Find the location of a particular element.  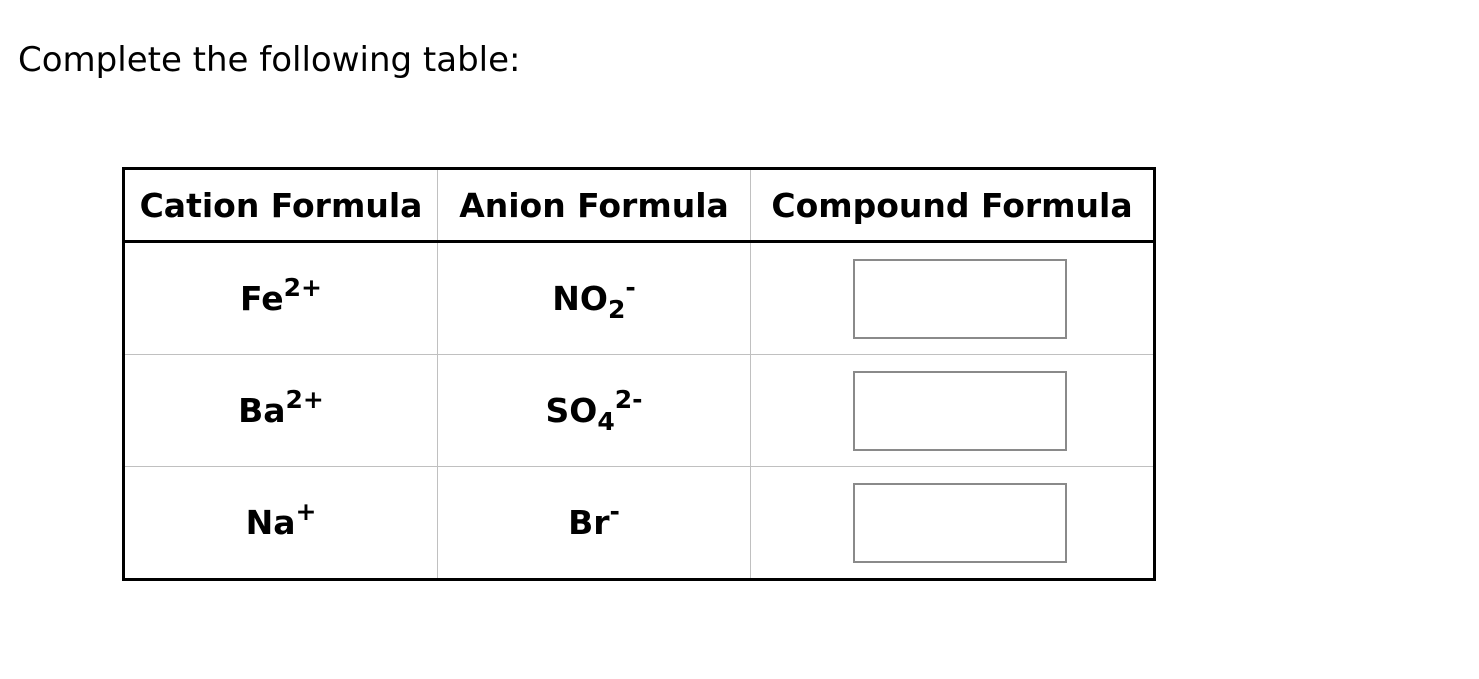

anion-subscript: 2 is located at coordinates (616, 309).